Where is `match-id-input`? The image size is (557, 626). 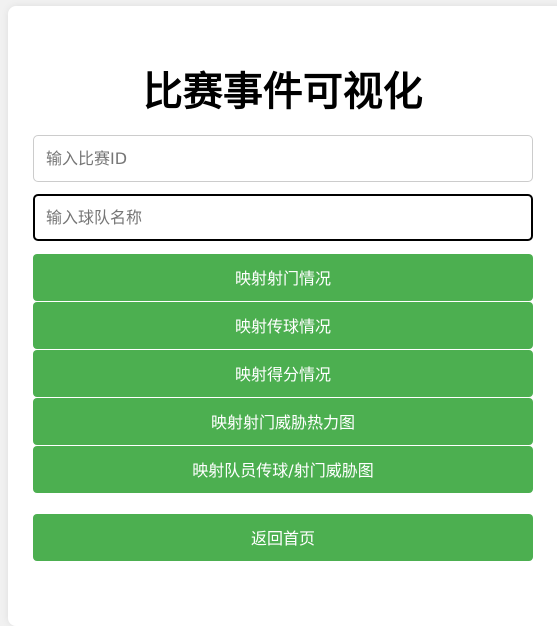
match-id-input is located at coordinates (283, 158).